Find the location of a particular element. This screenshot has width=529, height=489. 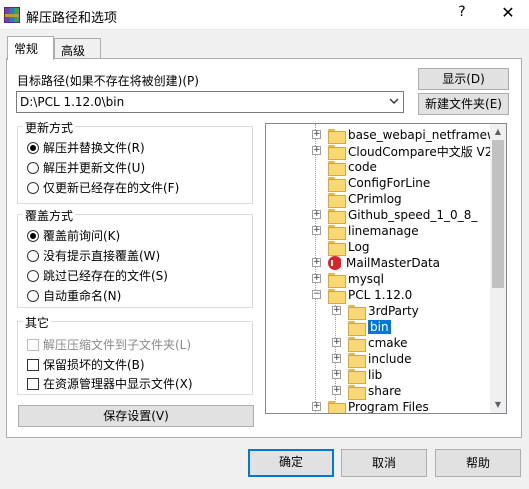

checkbox-keep-broken-files: 保留损坏的文件(B) is located at coordinates (86, 364).